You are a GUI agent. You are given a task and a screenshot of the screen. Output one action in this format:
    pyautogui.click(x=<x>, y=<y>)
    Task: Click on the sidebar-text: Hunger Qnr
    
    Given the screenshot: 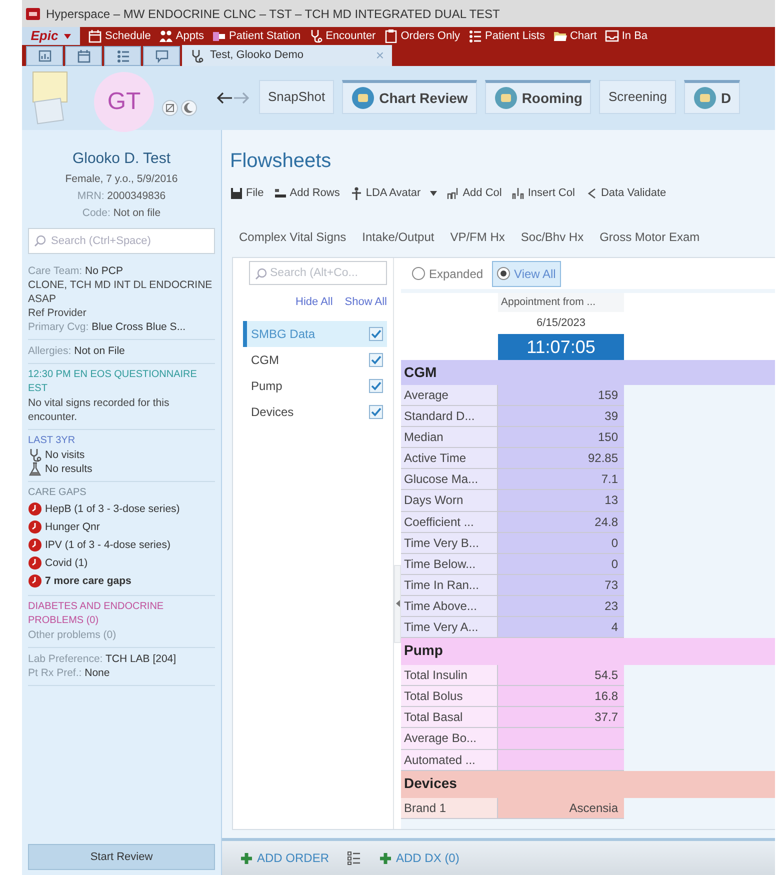 What is the action you would take?
    pyautogui.click(x=72, y=527)
    